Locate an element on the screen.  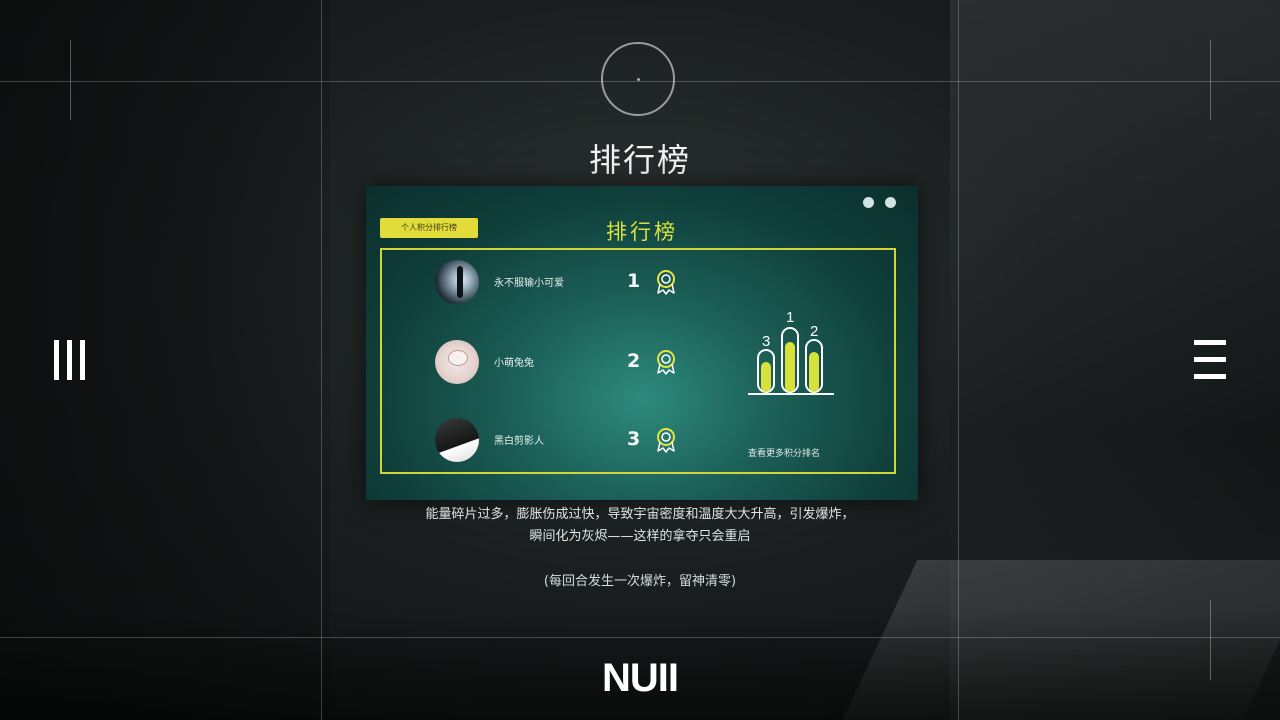
player-name: 小萌兔兔 is located at coordinates (514, 363).